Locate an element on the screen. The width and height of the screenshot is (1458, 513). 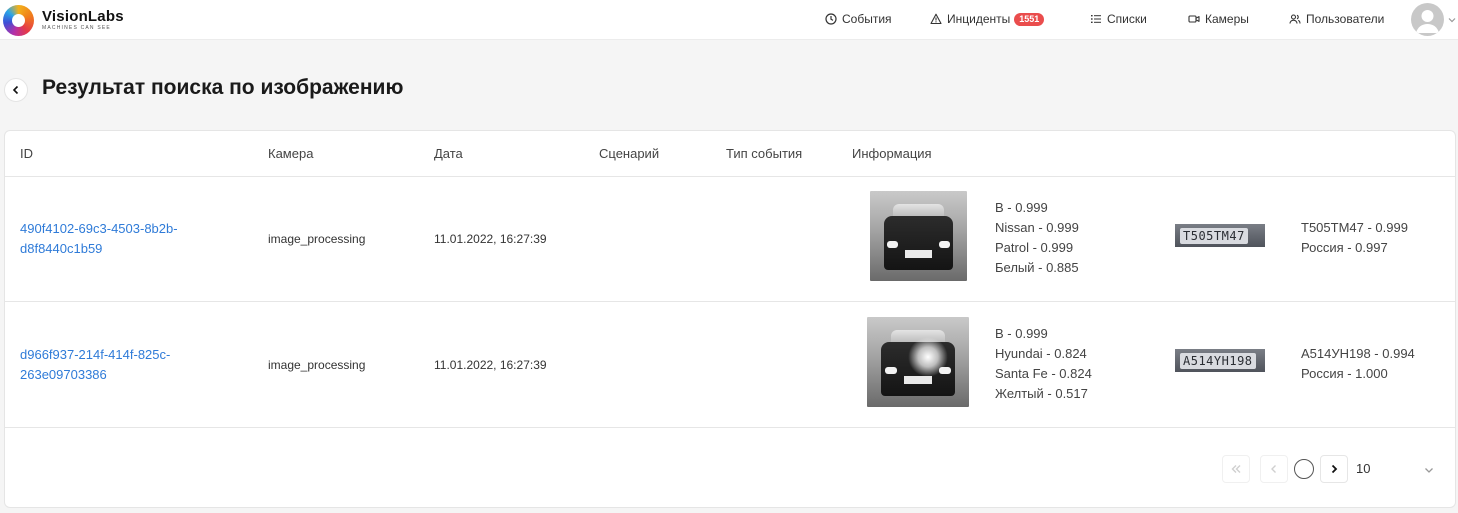
list-icon is located at coordinates (1096, 19).